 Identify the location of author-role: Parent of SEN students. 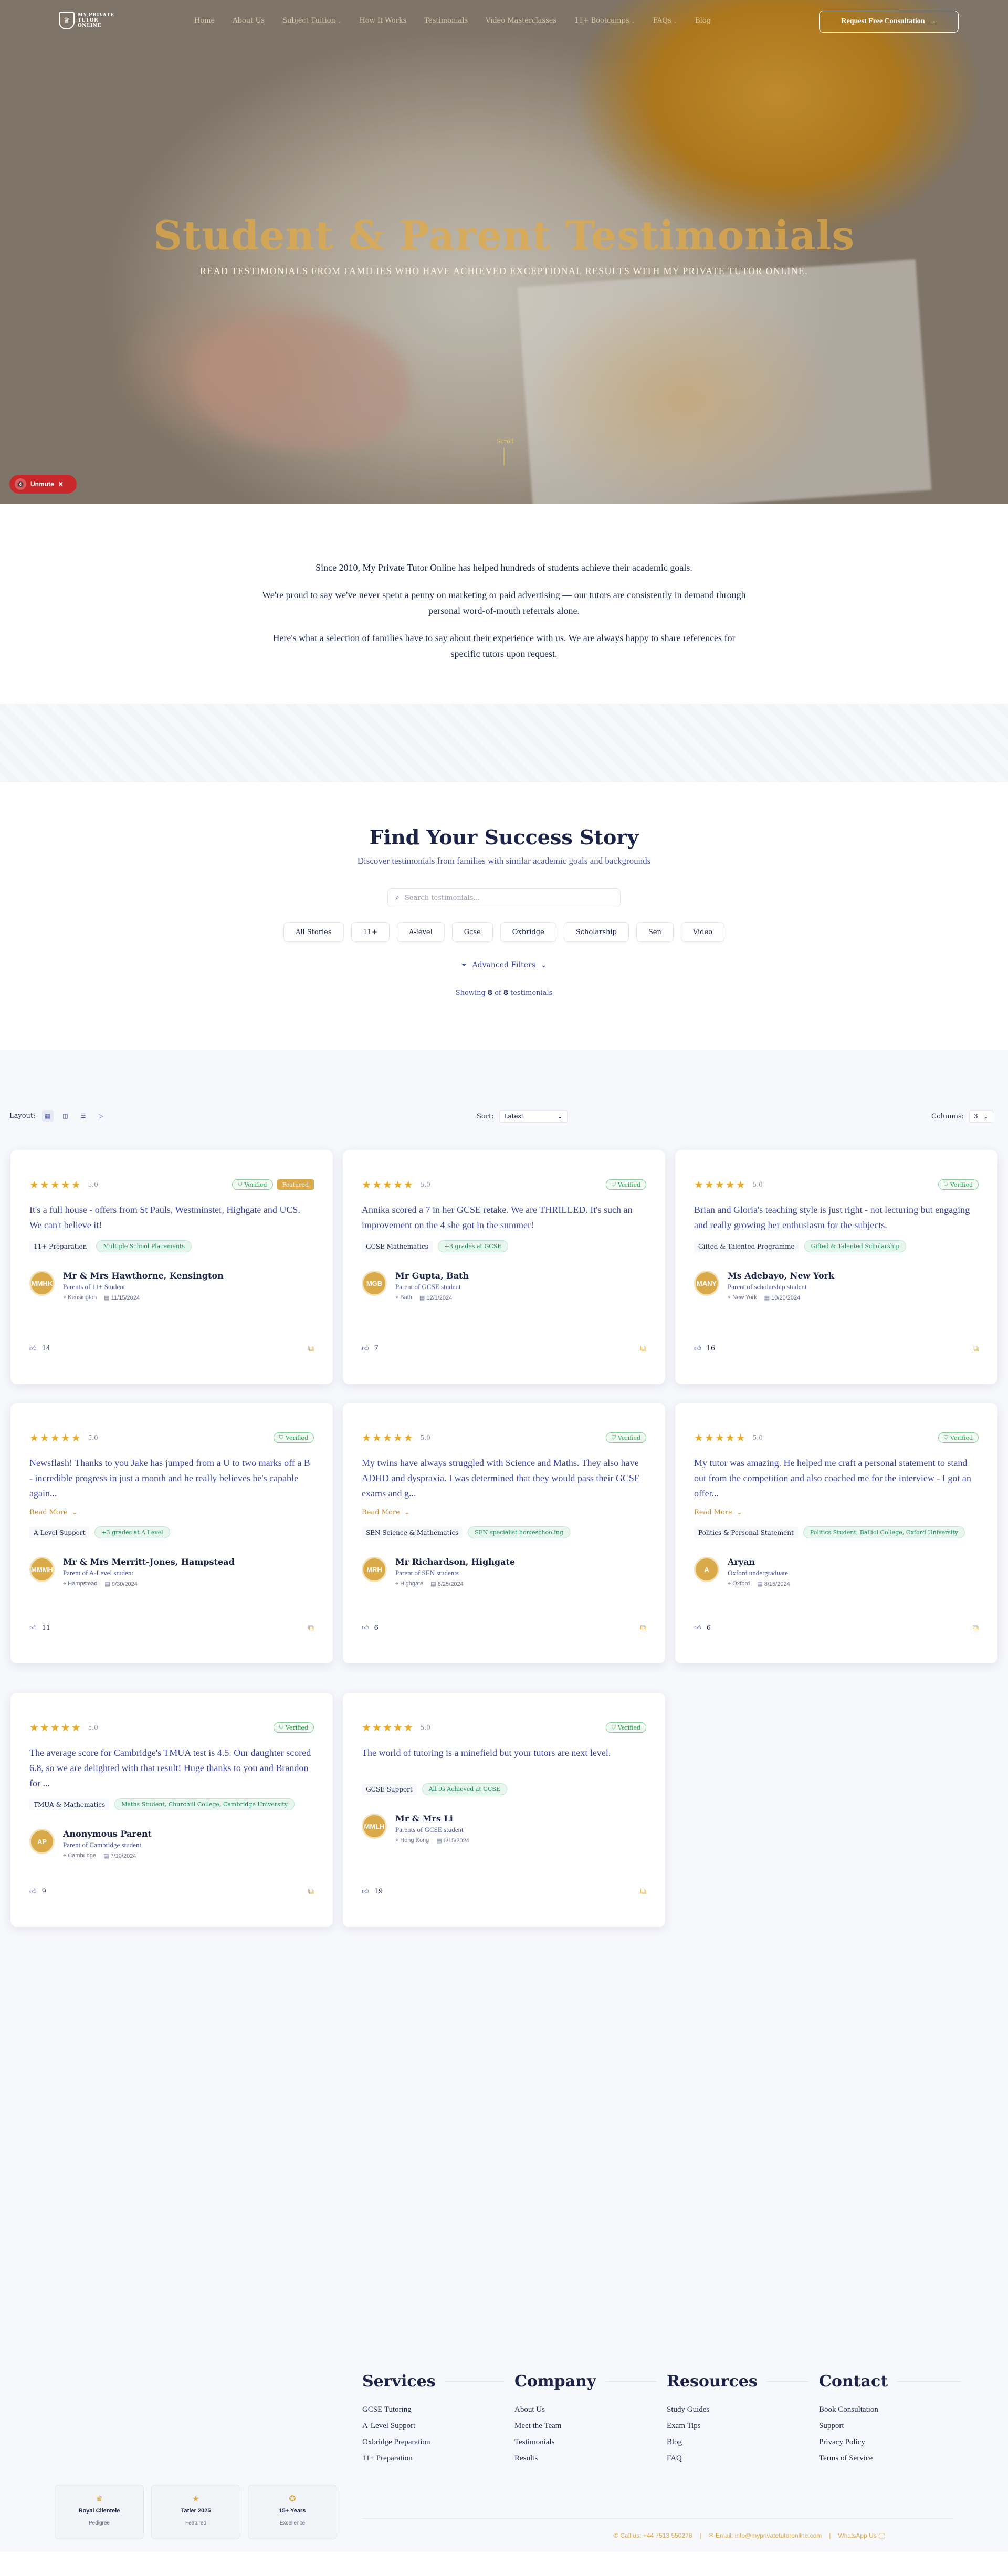
(427, 1573).